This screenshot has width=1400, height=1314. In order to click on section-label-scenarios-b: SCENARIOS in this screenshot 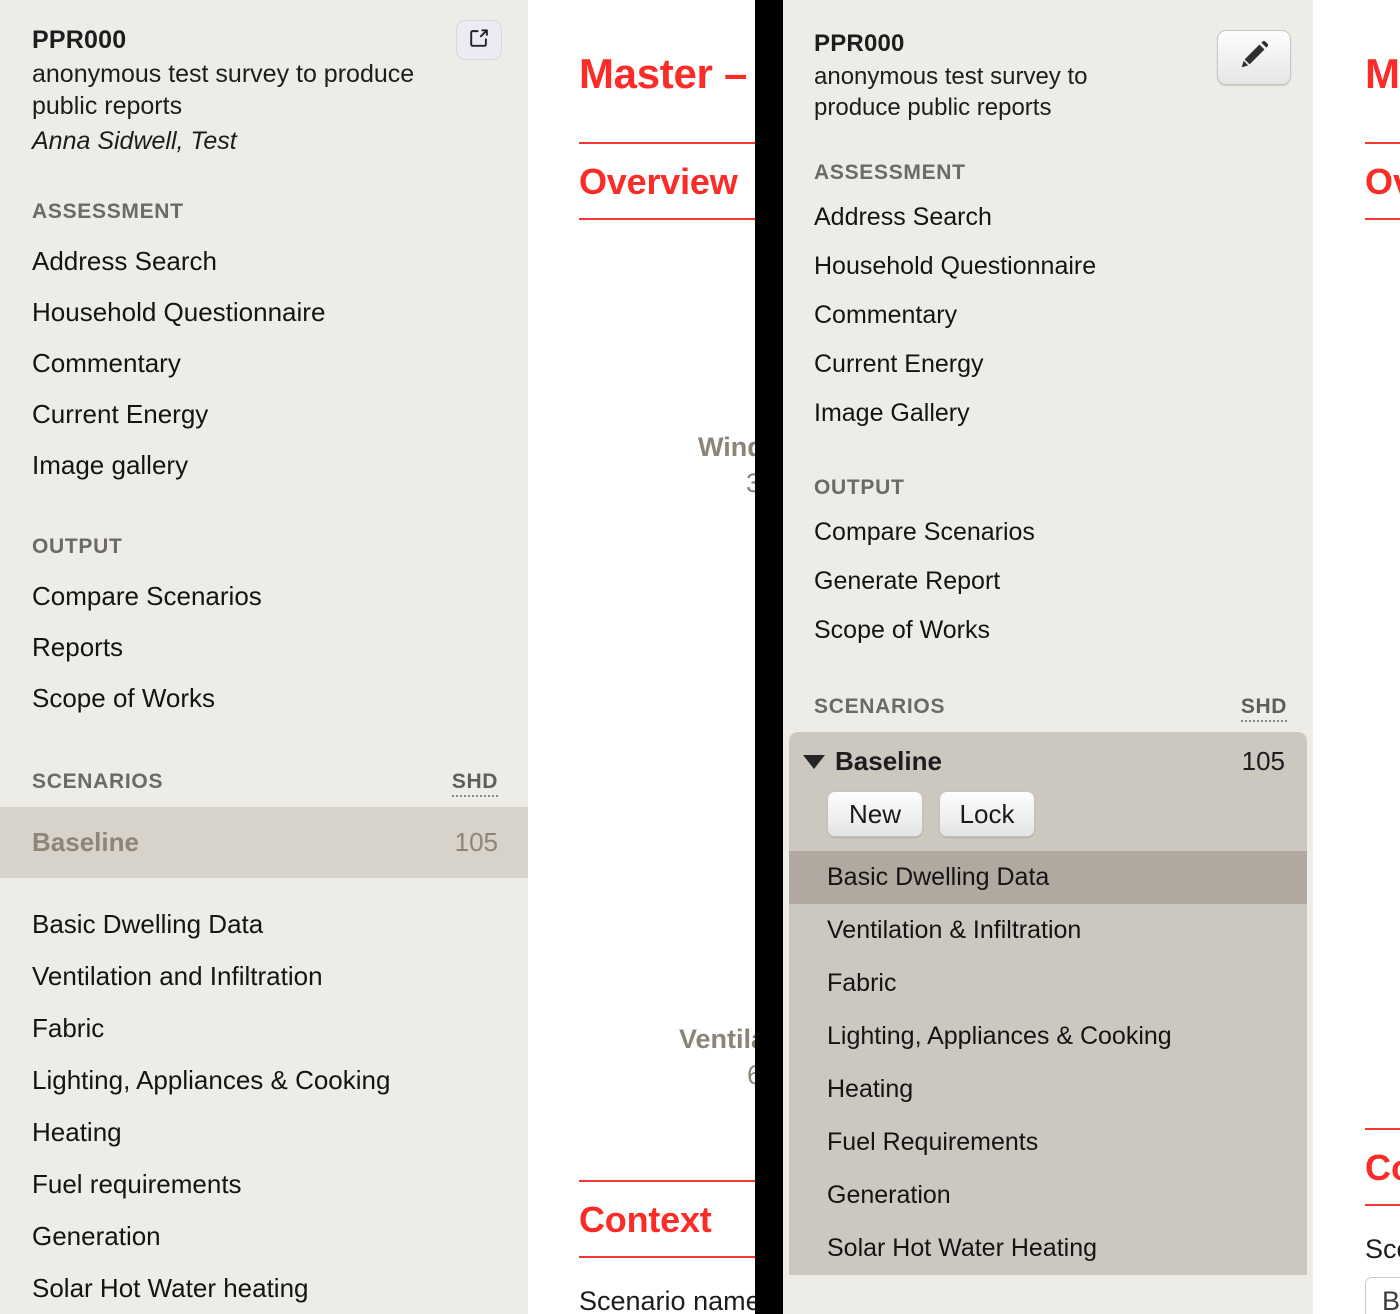, I will do `click(880, 707)`.